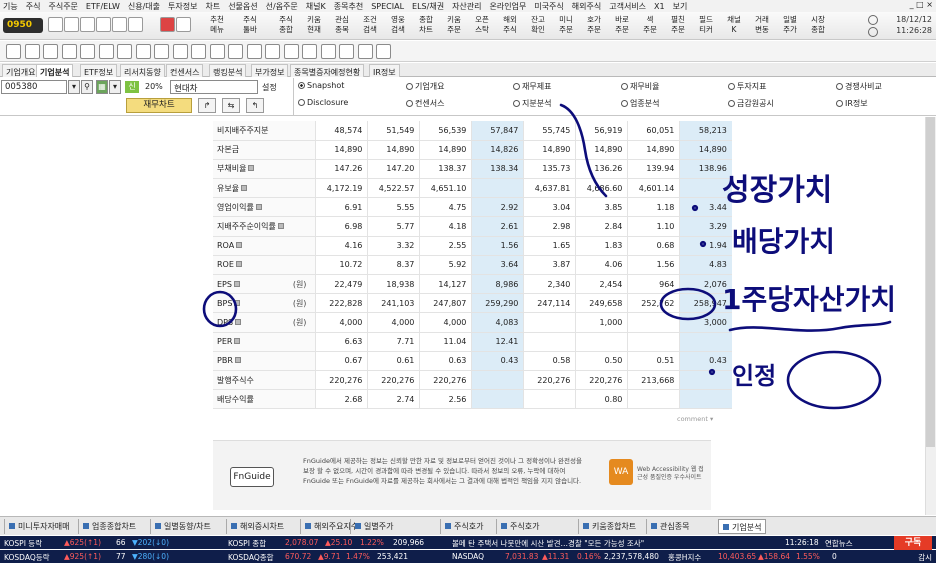 This screenshot has height=563, width=936. I want to click on toolbar-button-7: 종합 차트, so click(426, 25).